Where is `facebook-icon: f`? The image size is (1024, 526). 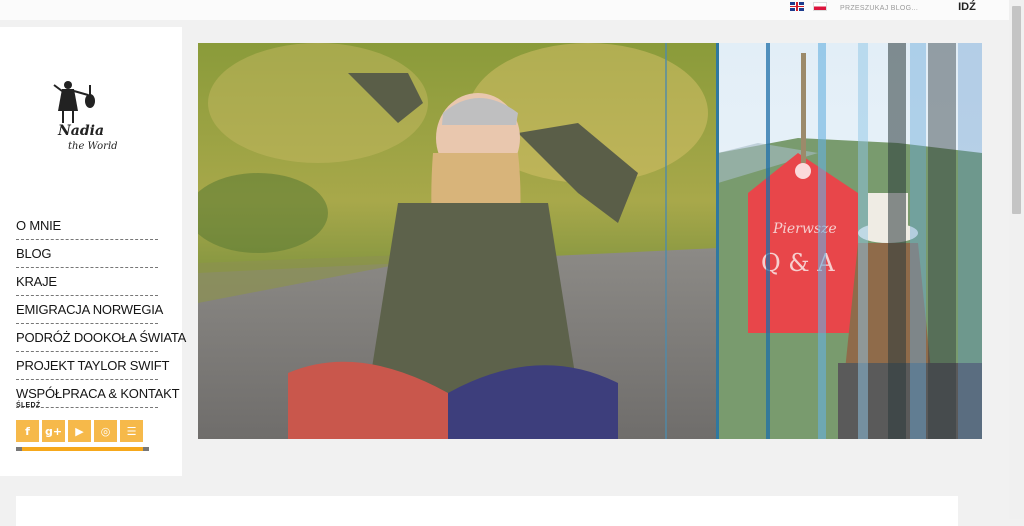 facebook-icon: f is located at coordinates (27, 431).